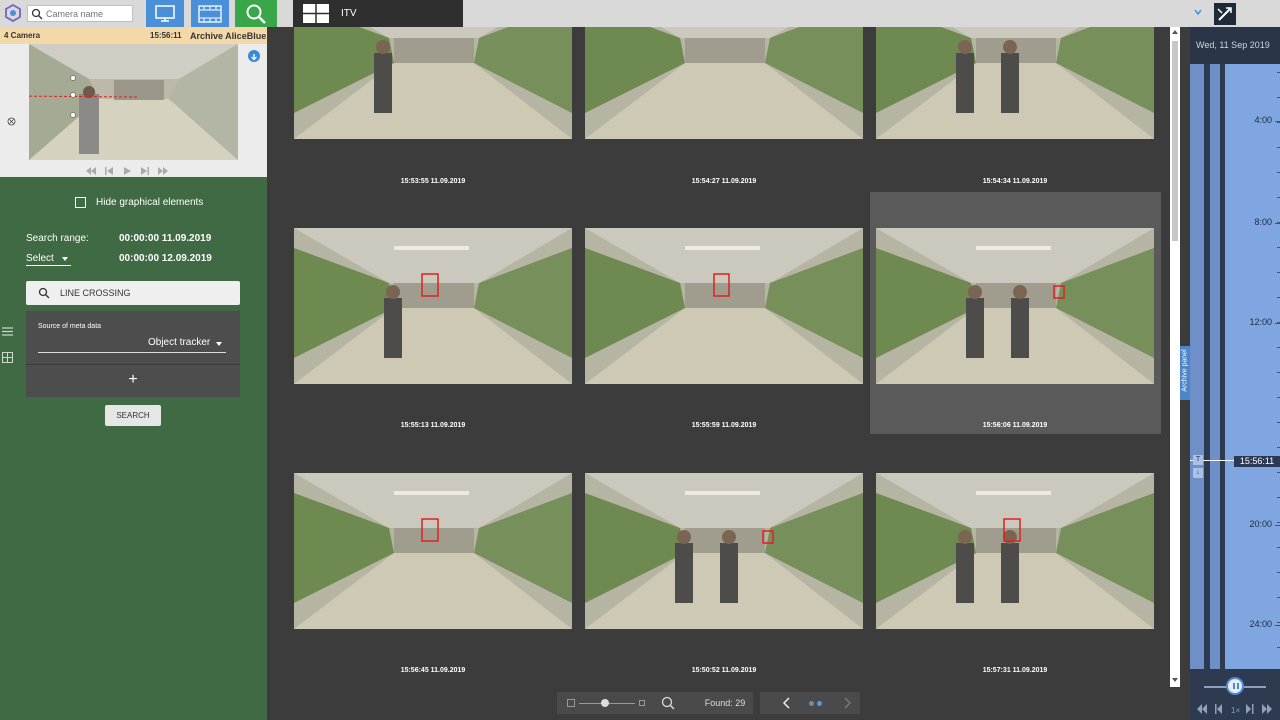  I want to click on camera-search-input, so click(88, 13).